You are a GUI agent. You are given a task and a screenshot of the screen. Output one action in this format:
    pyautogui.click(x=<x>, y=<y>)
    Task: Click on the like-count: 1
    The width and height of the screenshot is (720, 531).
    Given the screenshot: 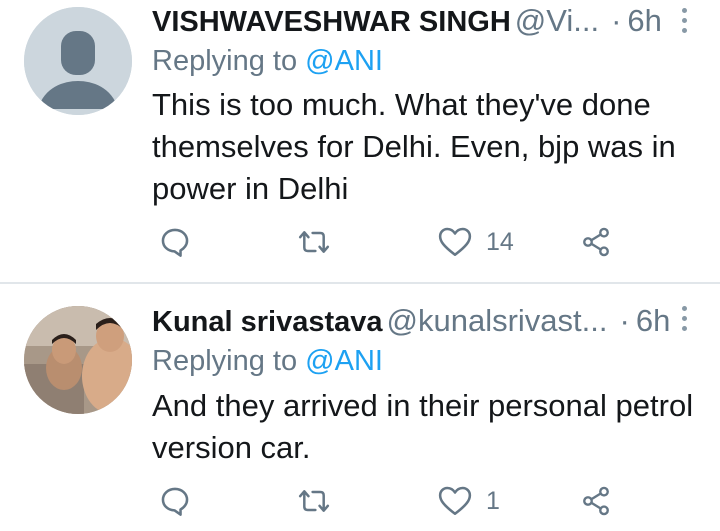 What is the action you would take?
    pyautogui.click(x=493, y=500)
    